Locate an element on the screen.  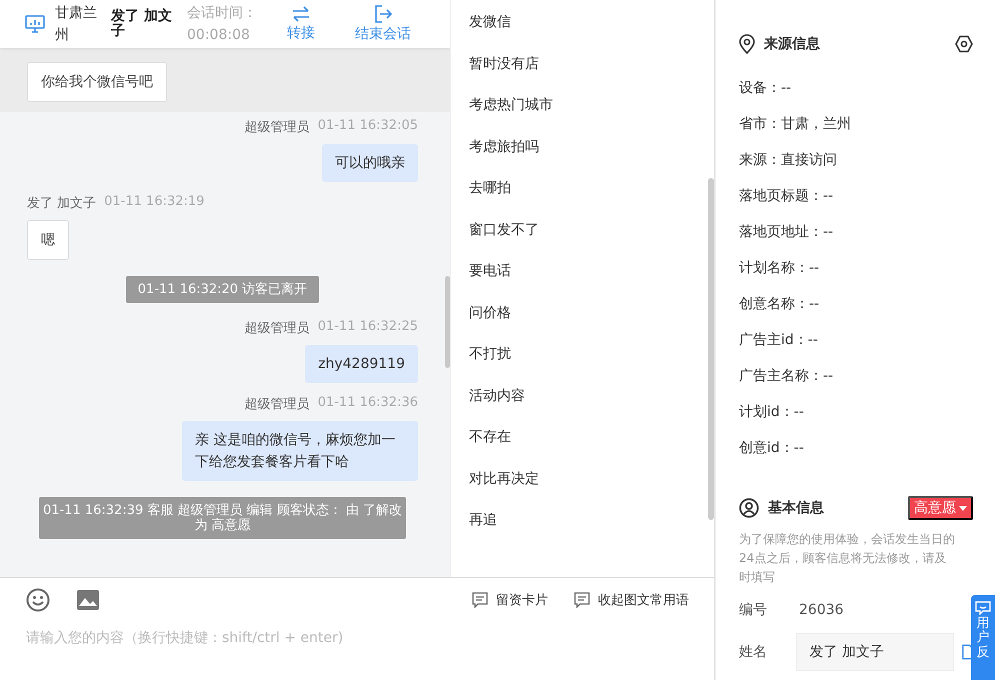
message-bubble: 嗯 is located at coordinates (48, 240).